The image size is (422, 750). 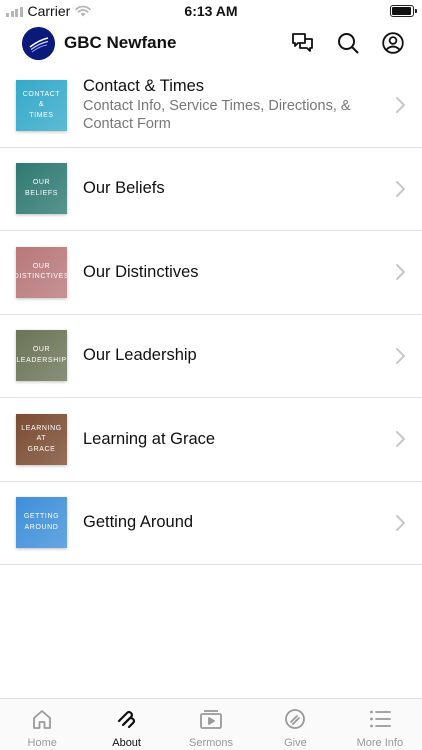 I want to click on item-text: Our Distinctives, so click(x=238, y=272).